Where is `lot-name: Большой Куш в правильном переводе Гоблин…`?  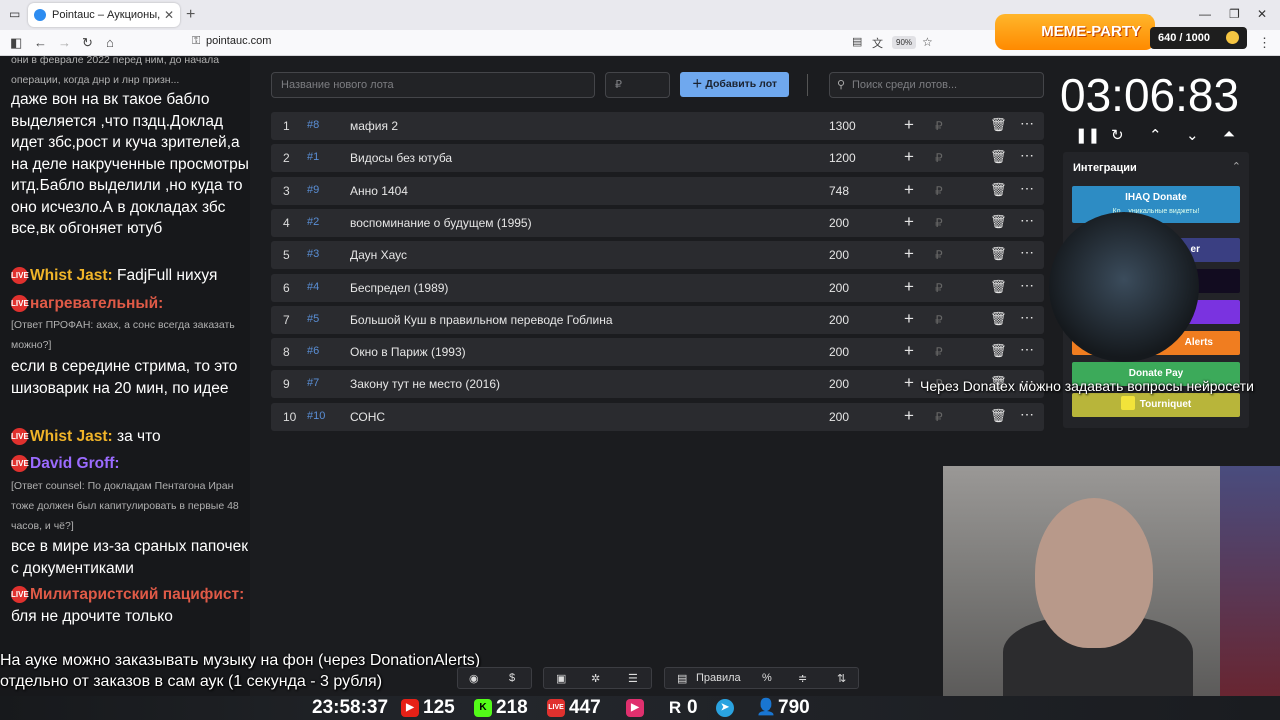
lot-name: Большой Куш в правильном переводе Гоблин… is located at coordinates (481, 320).